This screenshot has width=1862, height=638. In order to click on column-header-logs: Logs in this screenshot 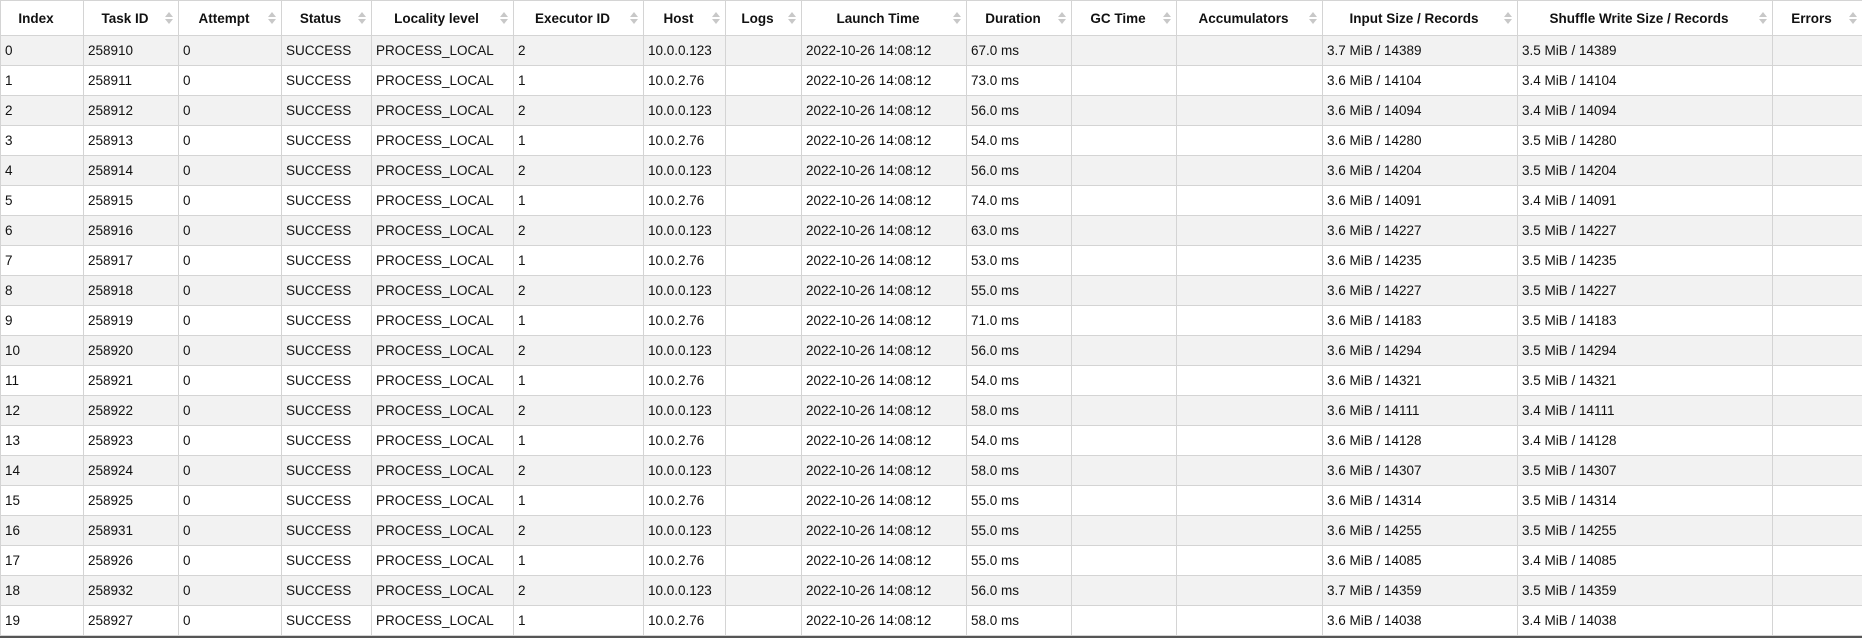, I will do `click(764, 18)`.